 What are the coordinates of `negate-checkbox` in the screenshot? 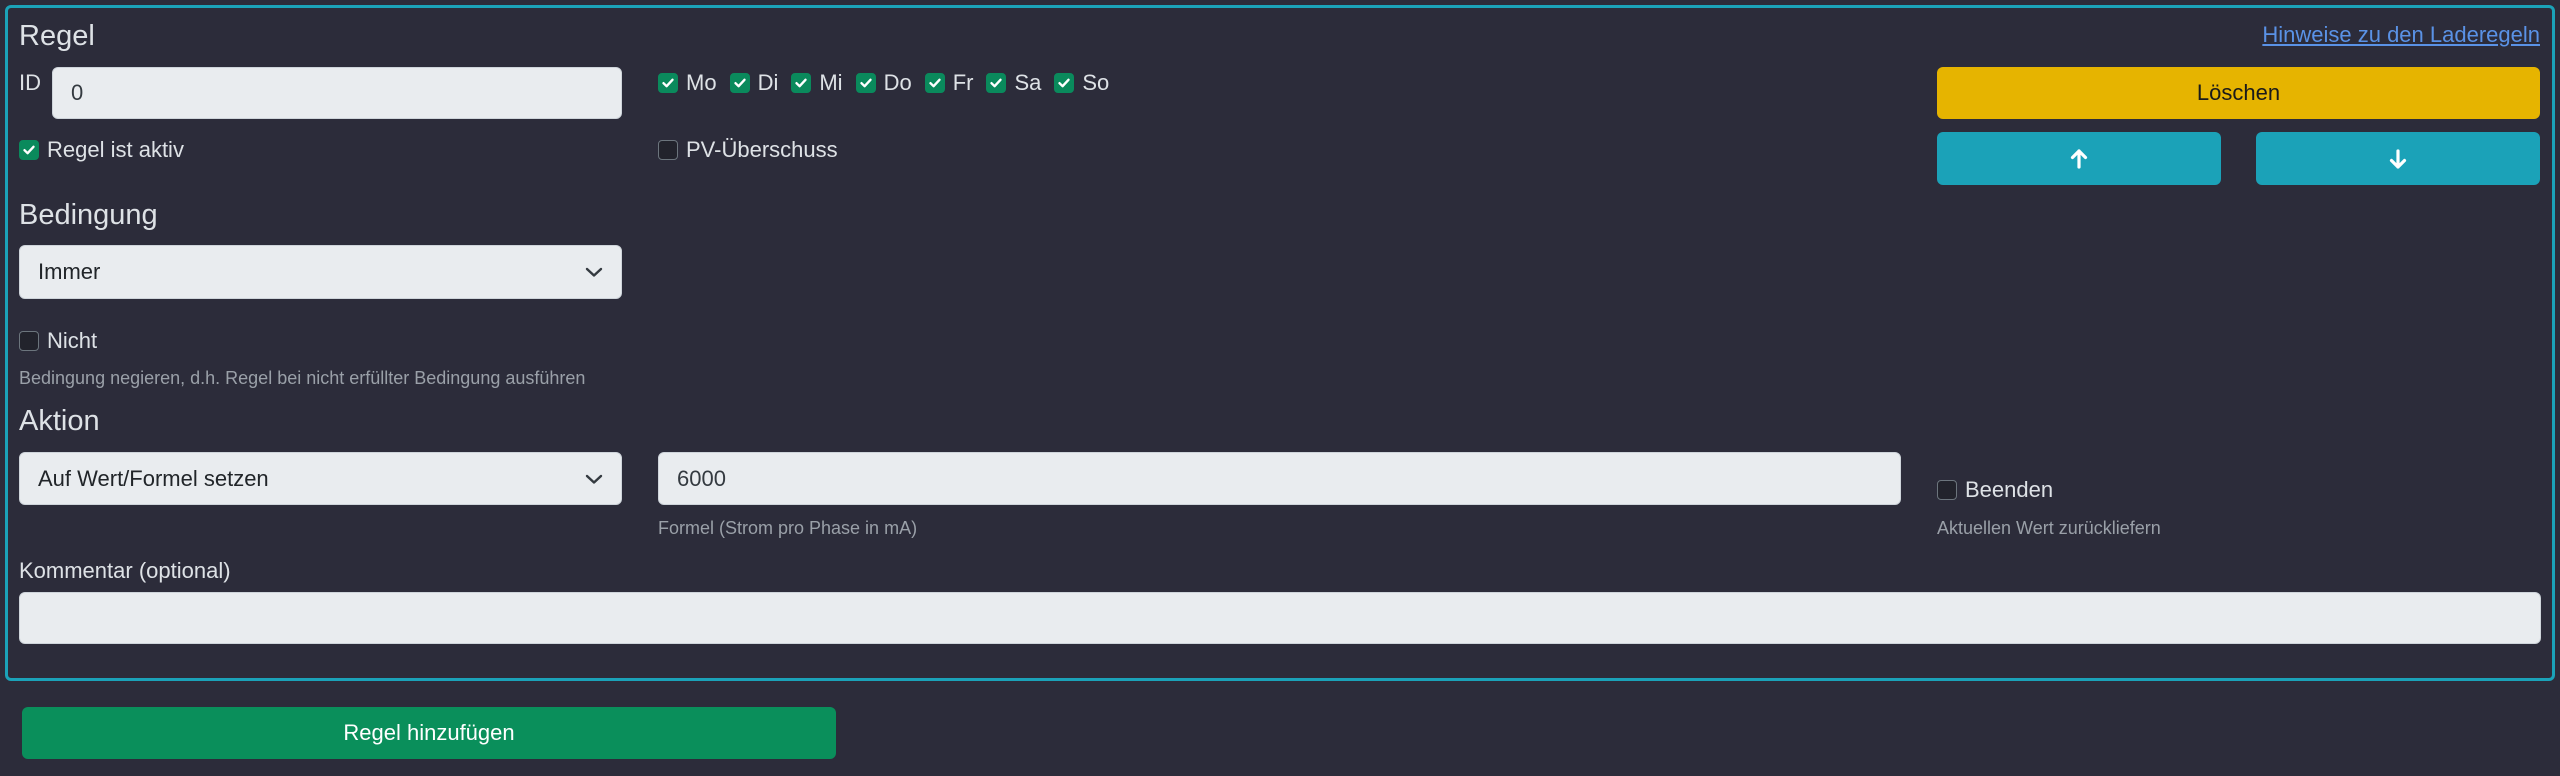 It's located at (29, 341).